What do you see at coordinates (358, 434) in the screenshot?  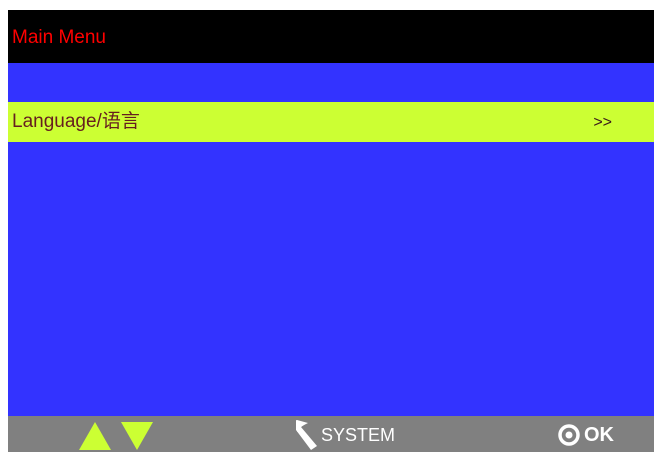 I see `system-button-label: SYSTEM` at bounding box center [358, 434].